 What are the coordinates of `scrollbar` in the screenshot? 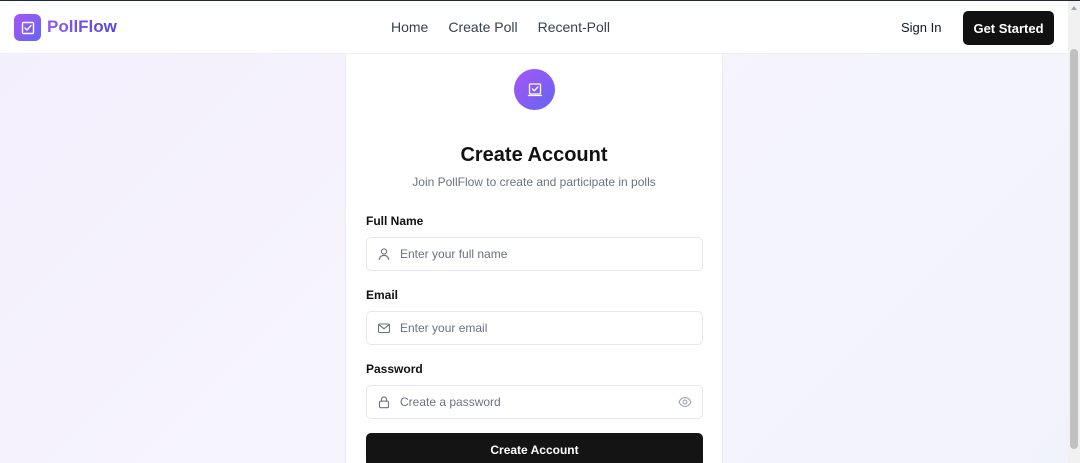 It's located at (1074, 232).